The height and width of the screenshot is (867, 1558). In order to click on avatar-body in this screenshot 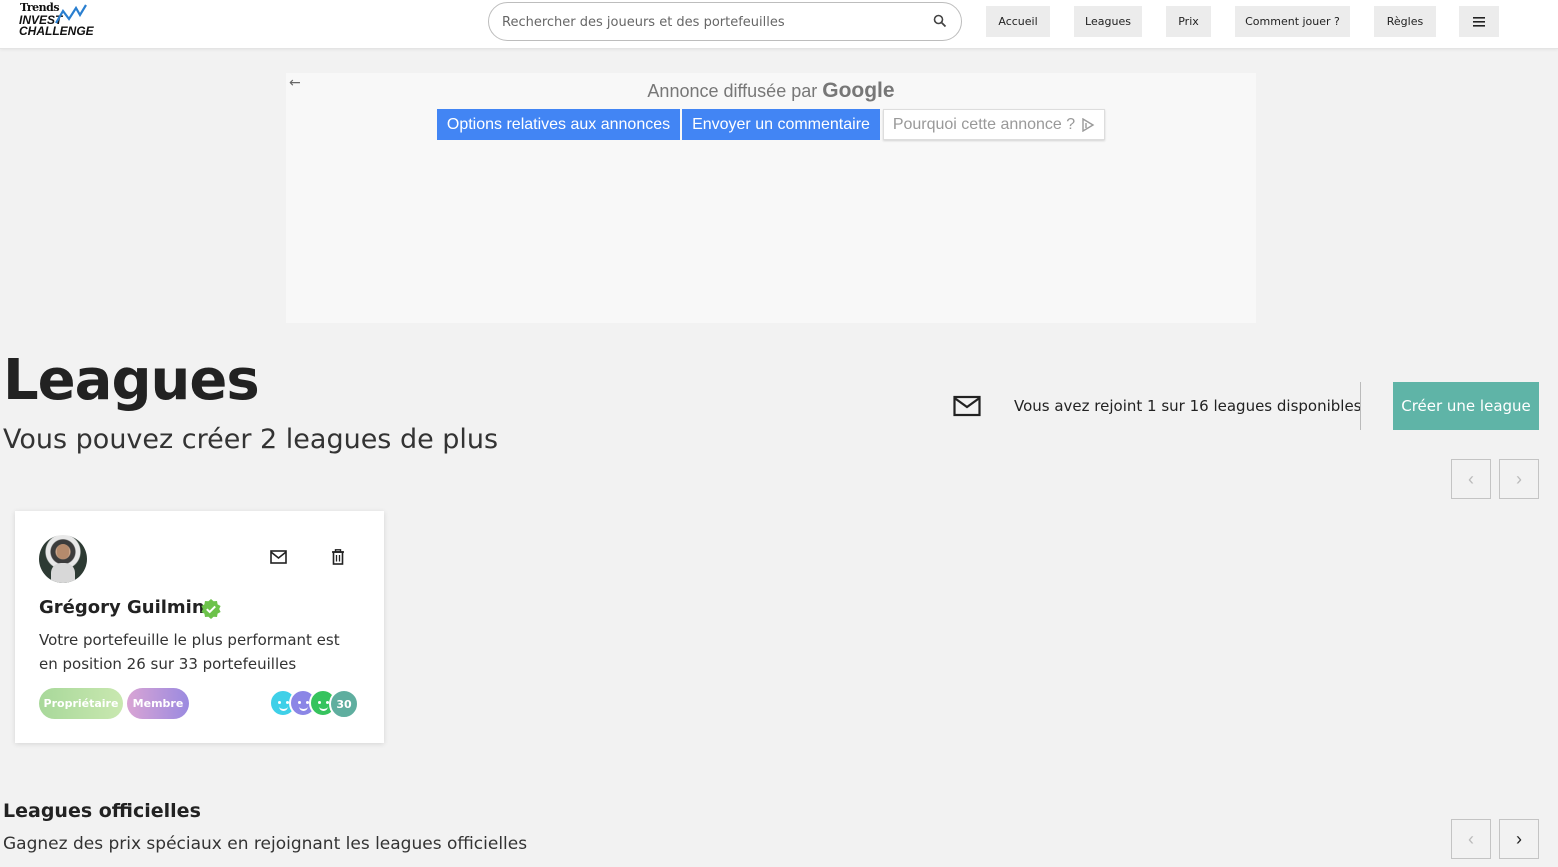, I will do `click(63, 573)`.